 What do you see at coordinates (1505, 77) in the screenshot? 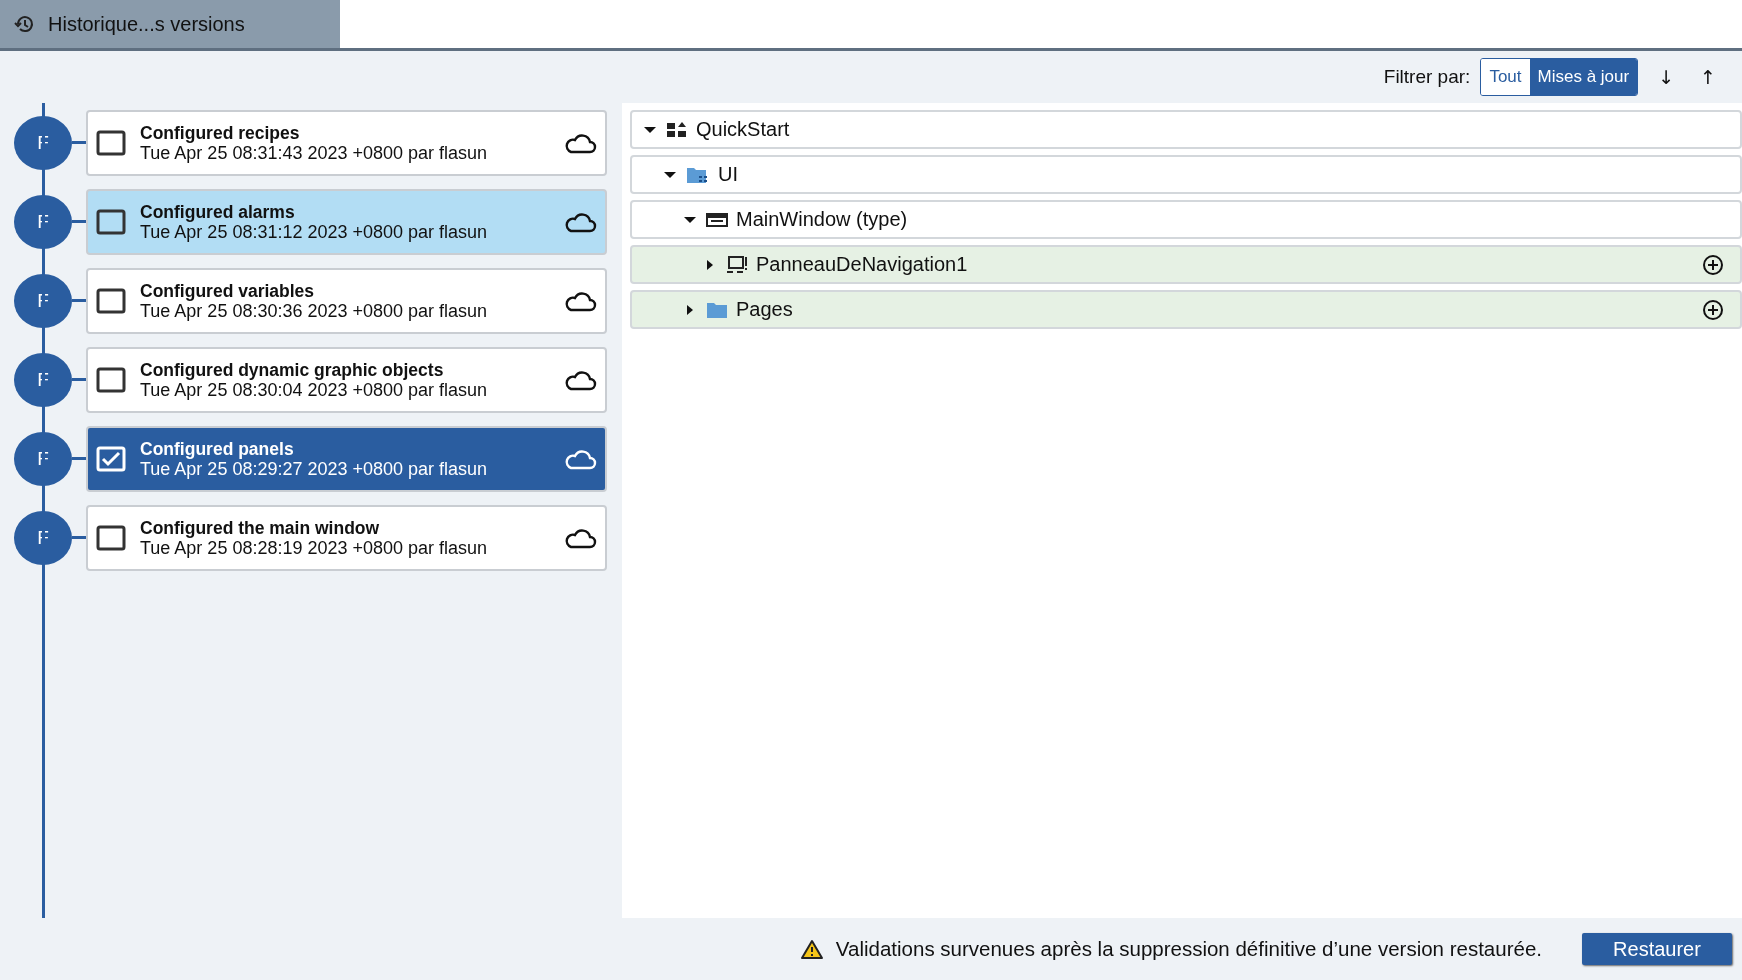
I see `filter-option: Tout` at bounding box center [1505, 77].